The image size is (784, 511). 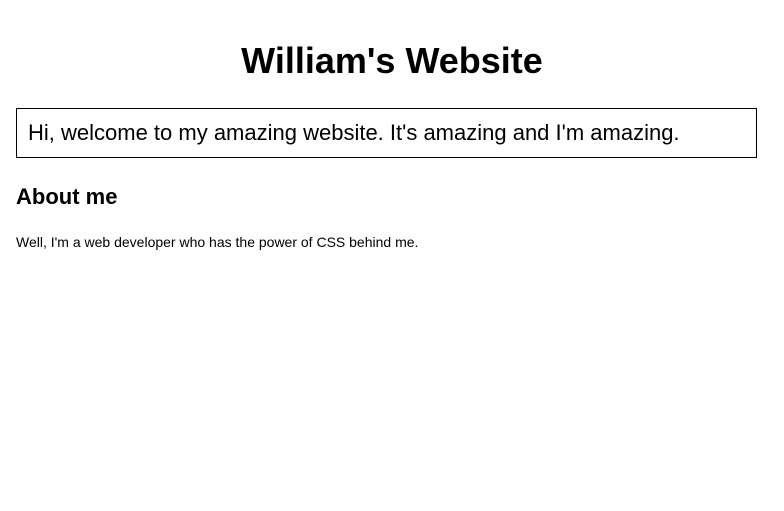 I want to click on page-title: William's Website, so click(x=392, y=60).